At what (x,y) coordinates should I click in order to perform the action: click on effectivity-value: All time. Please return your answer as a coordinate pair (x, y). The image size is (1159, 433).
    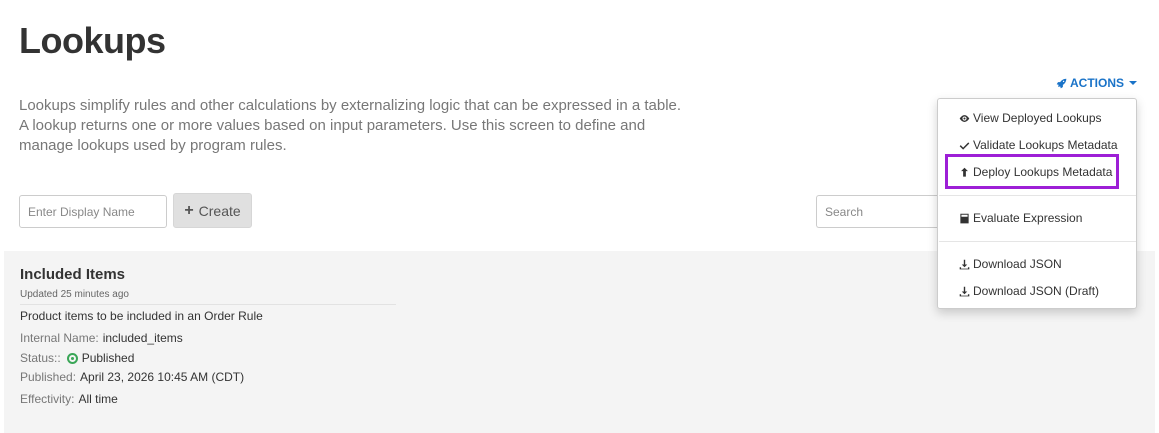
    Looking at the image, I should click on (98, 399).